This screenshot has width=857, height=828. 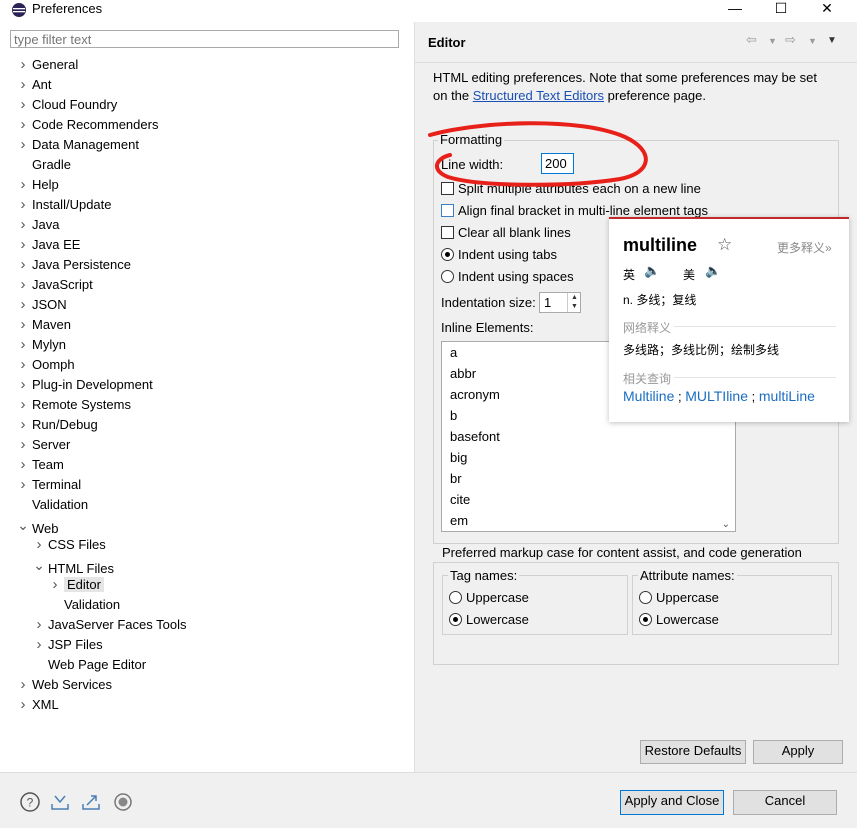 I want to click on forward-dropdown-icon: ▼, so click(x=812, y=41).